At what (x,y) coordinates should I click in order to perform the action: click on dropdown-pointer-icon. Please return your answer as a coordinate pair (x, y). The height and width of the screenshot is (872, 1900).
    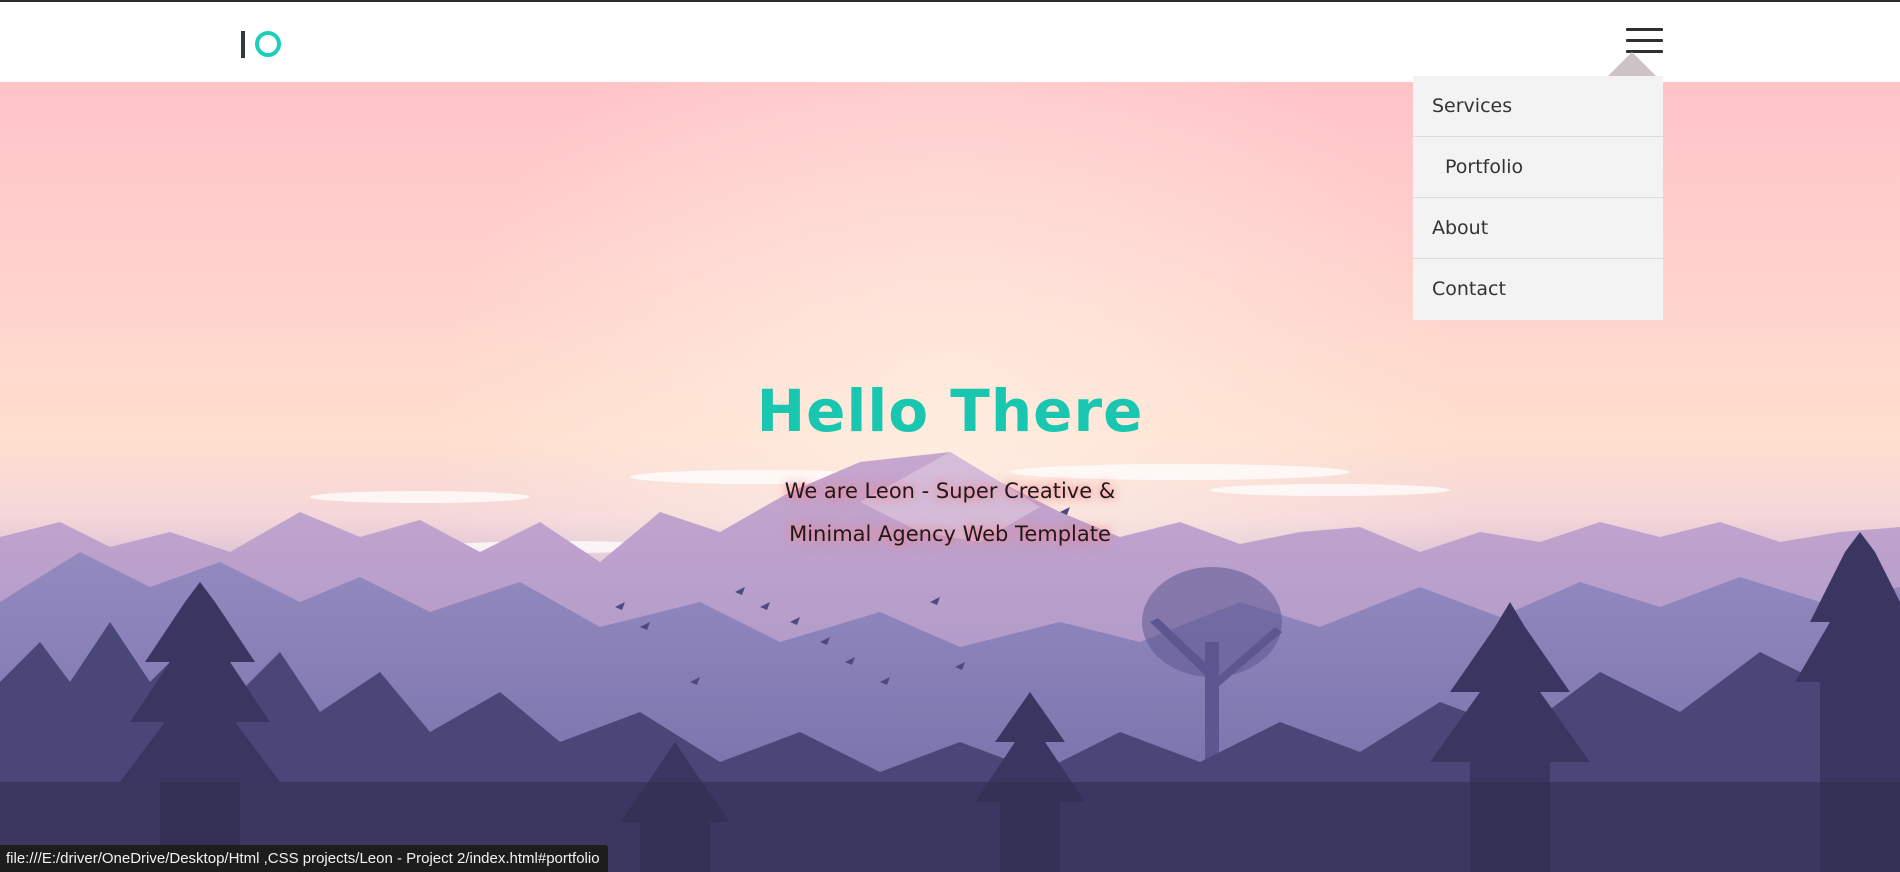
    Looking at the image, I should click on (1632, 64).